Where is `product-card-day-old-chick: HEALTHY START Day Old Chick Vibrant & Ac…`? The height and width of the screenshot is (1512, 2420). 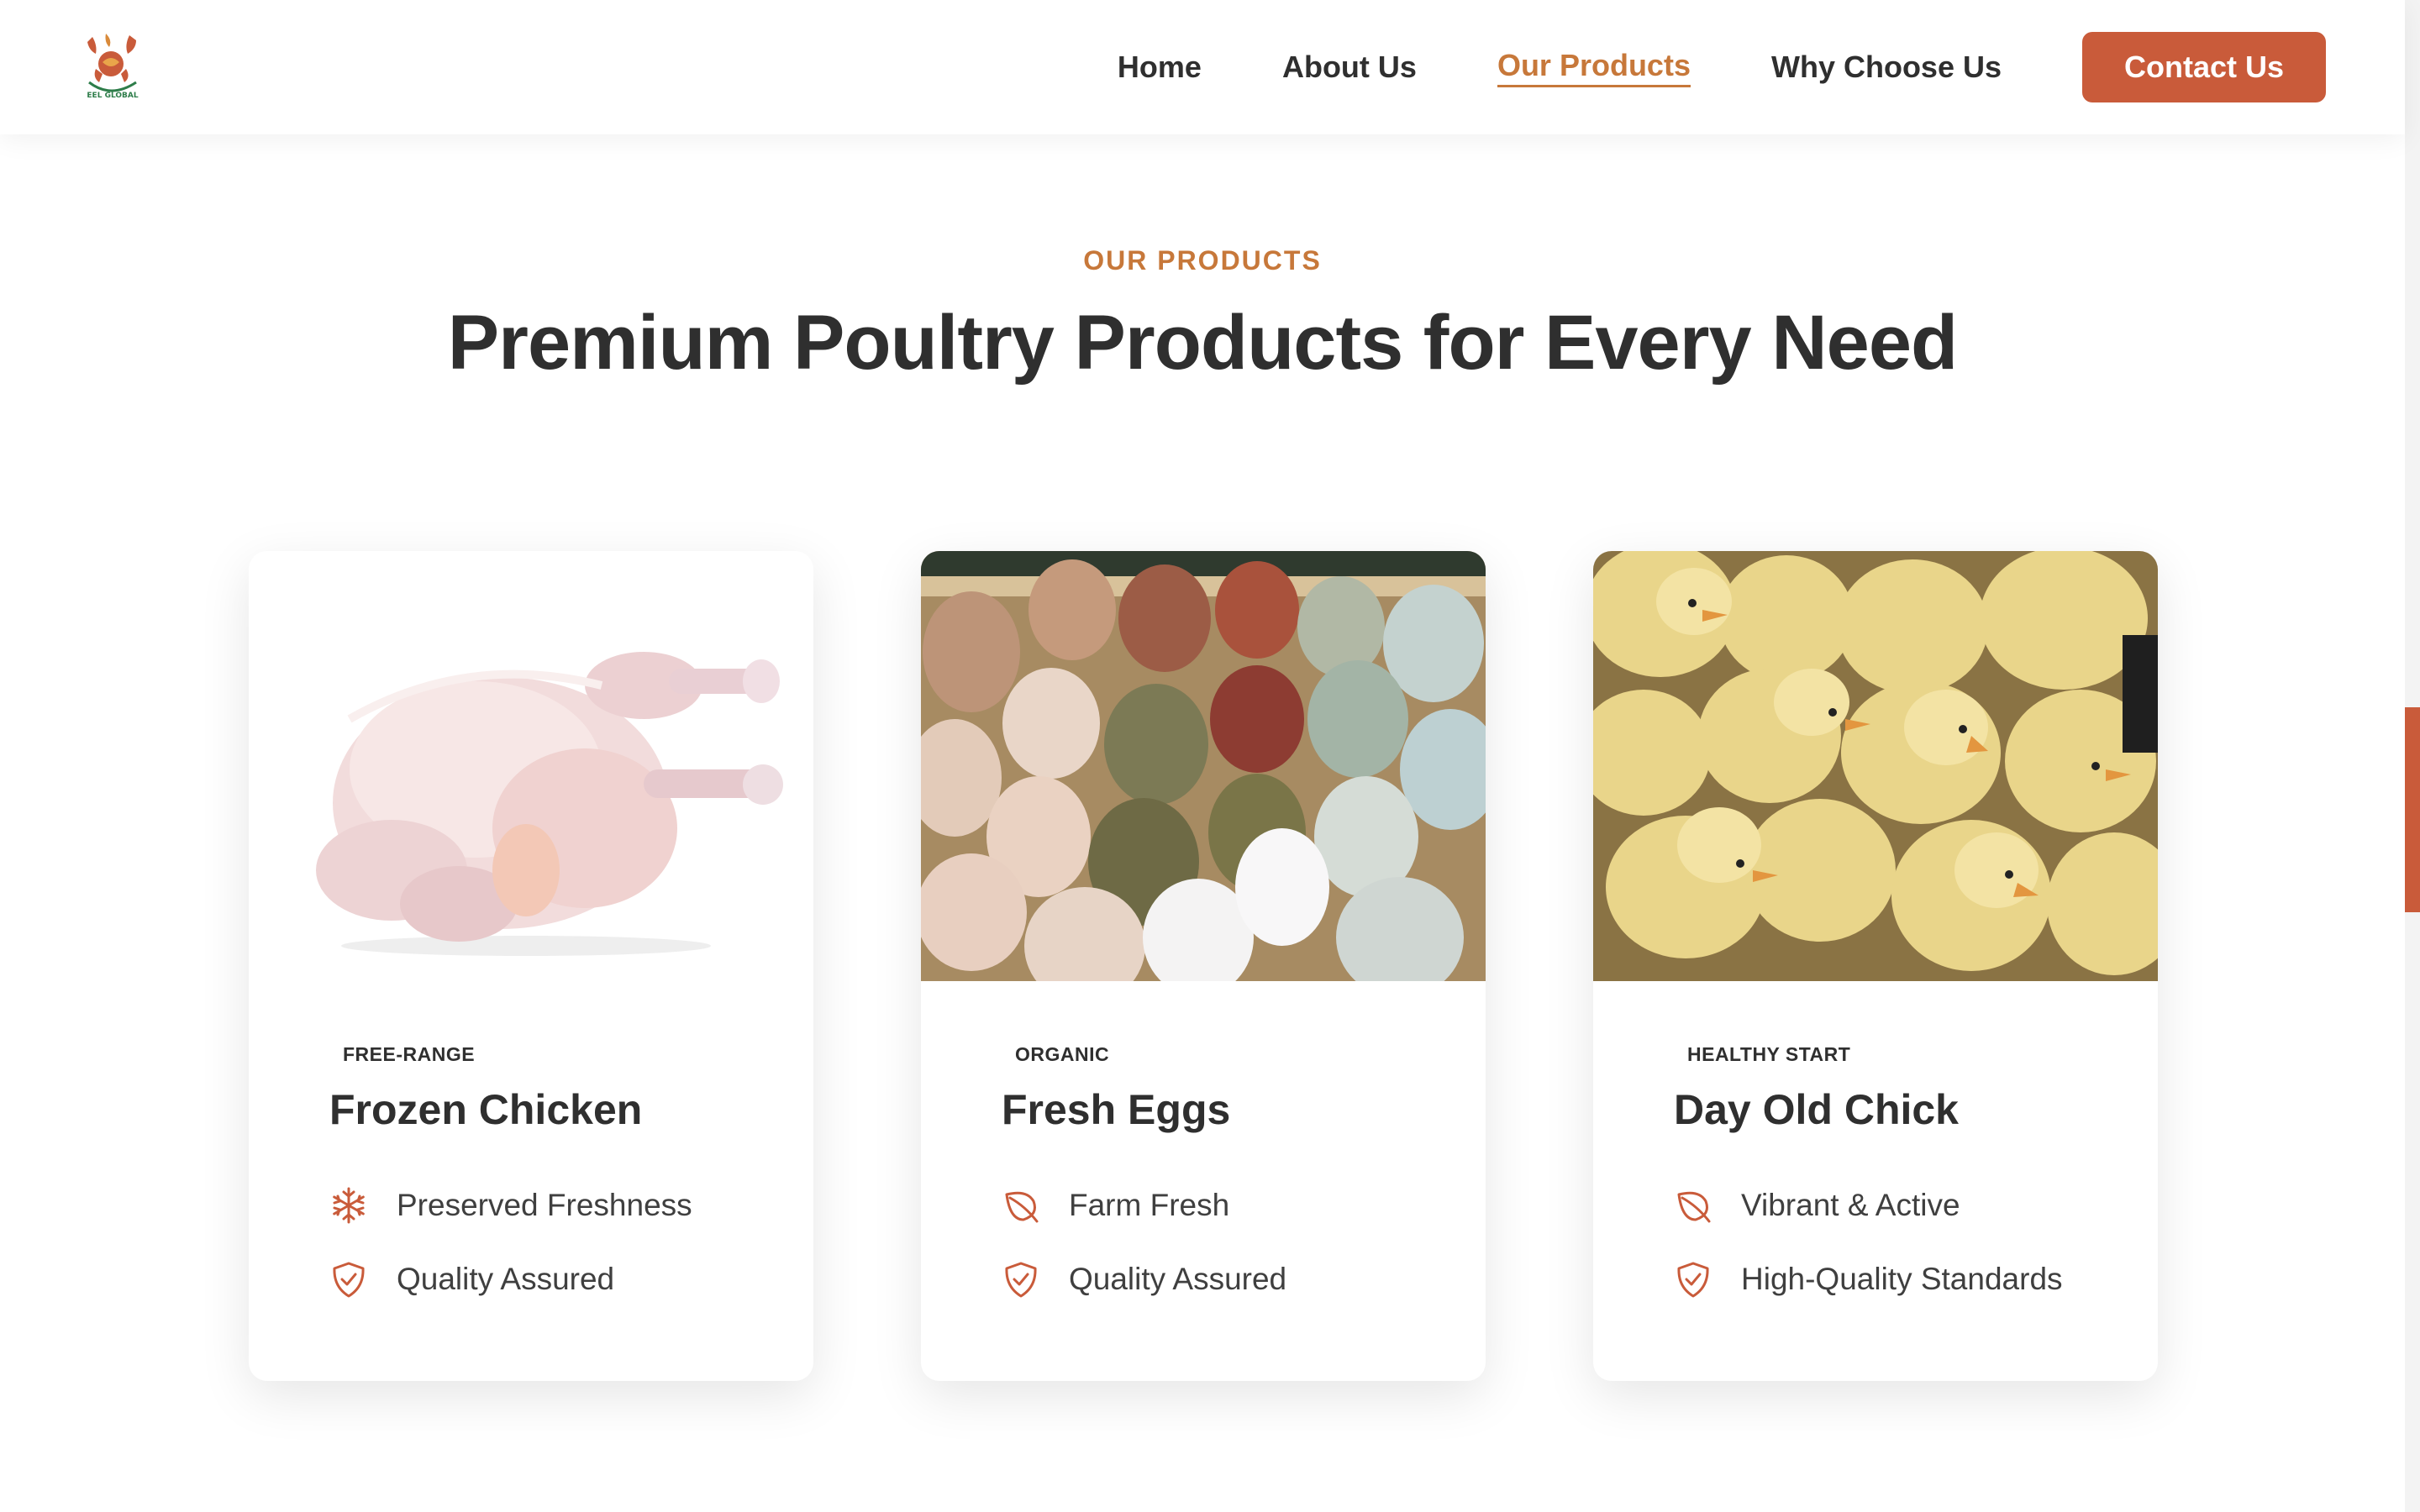
product-card-day-old-chick: HEALTHY START Day Old Chick Vibrant & Ac… is located at coordinates (1875, 966).